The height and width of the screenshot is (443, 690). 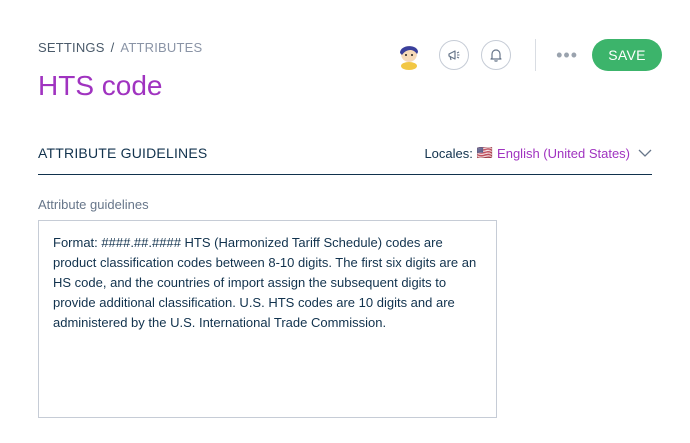 I want to click on page-title: HTS code, so click(x=100, y=85).